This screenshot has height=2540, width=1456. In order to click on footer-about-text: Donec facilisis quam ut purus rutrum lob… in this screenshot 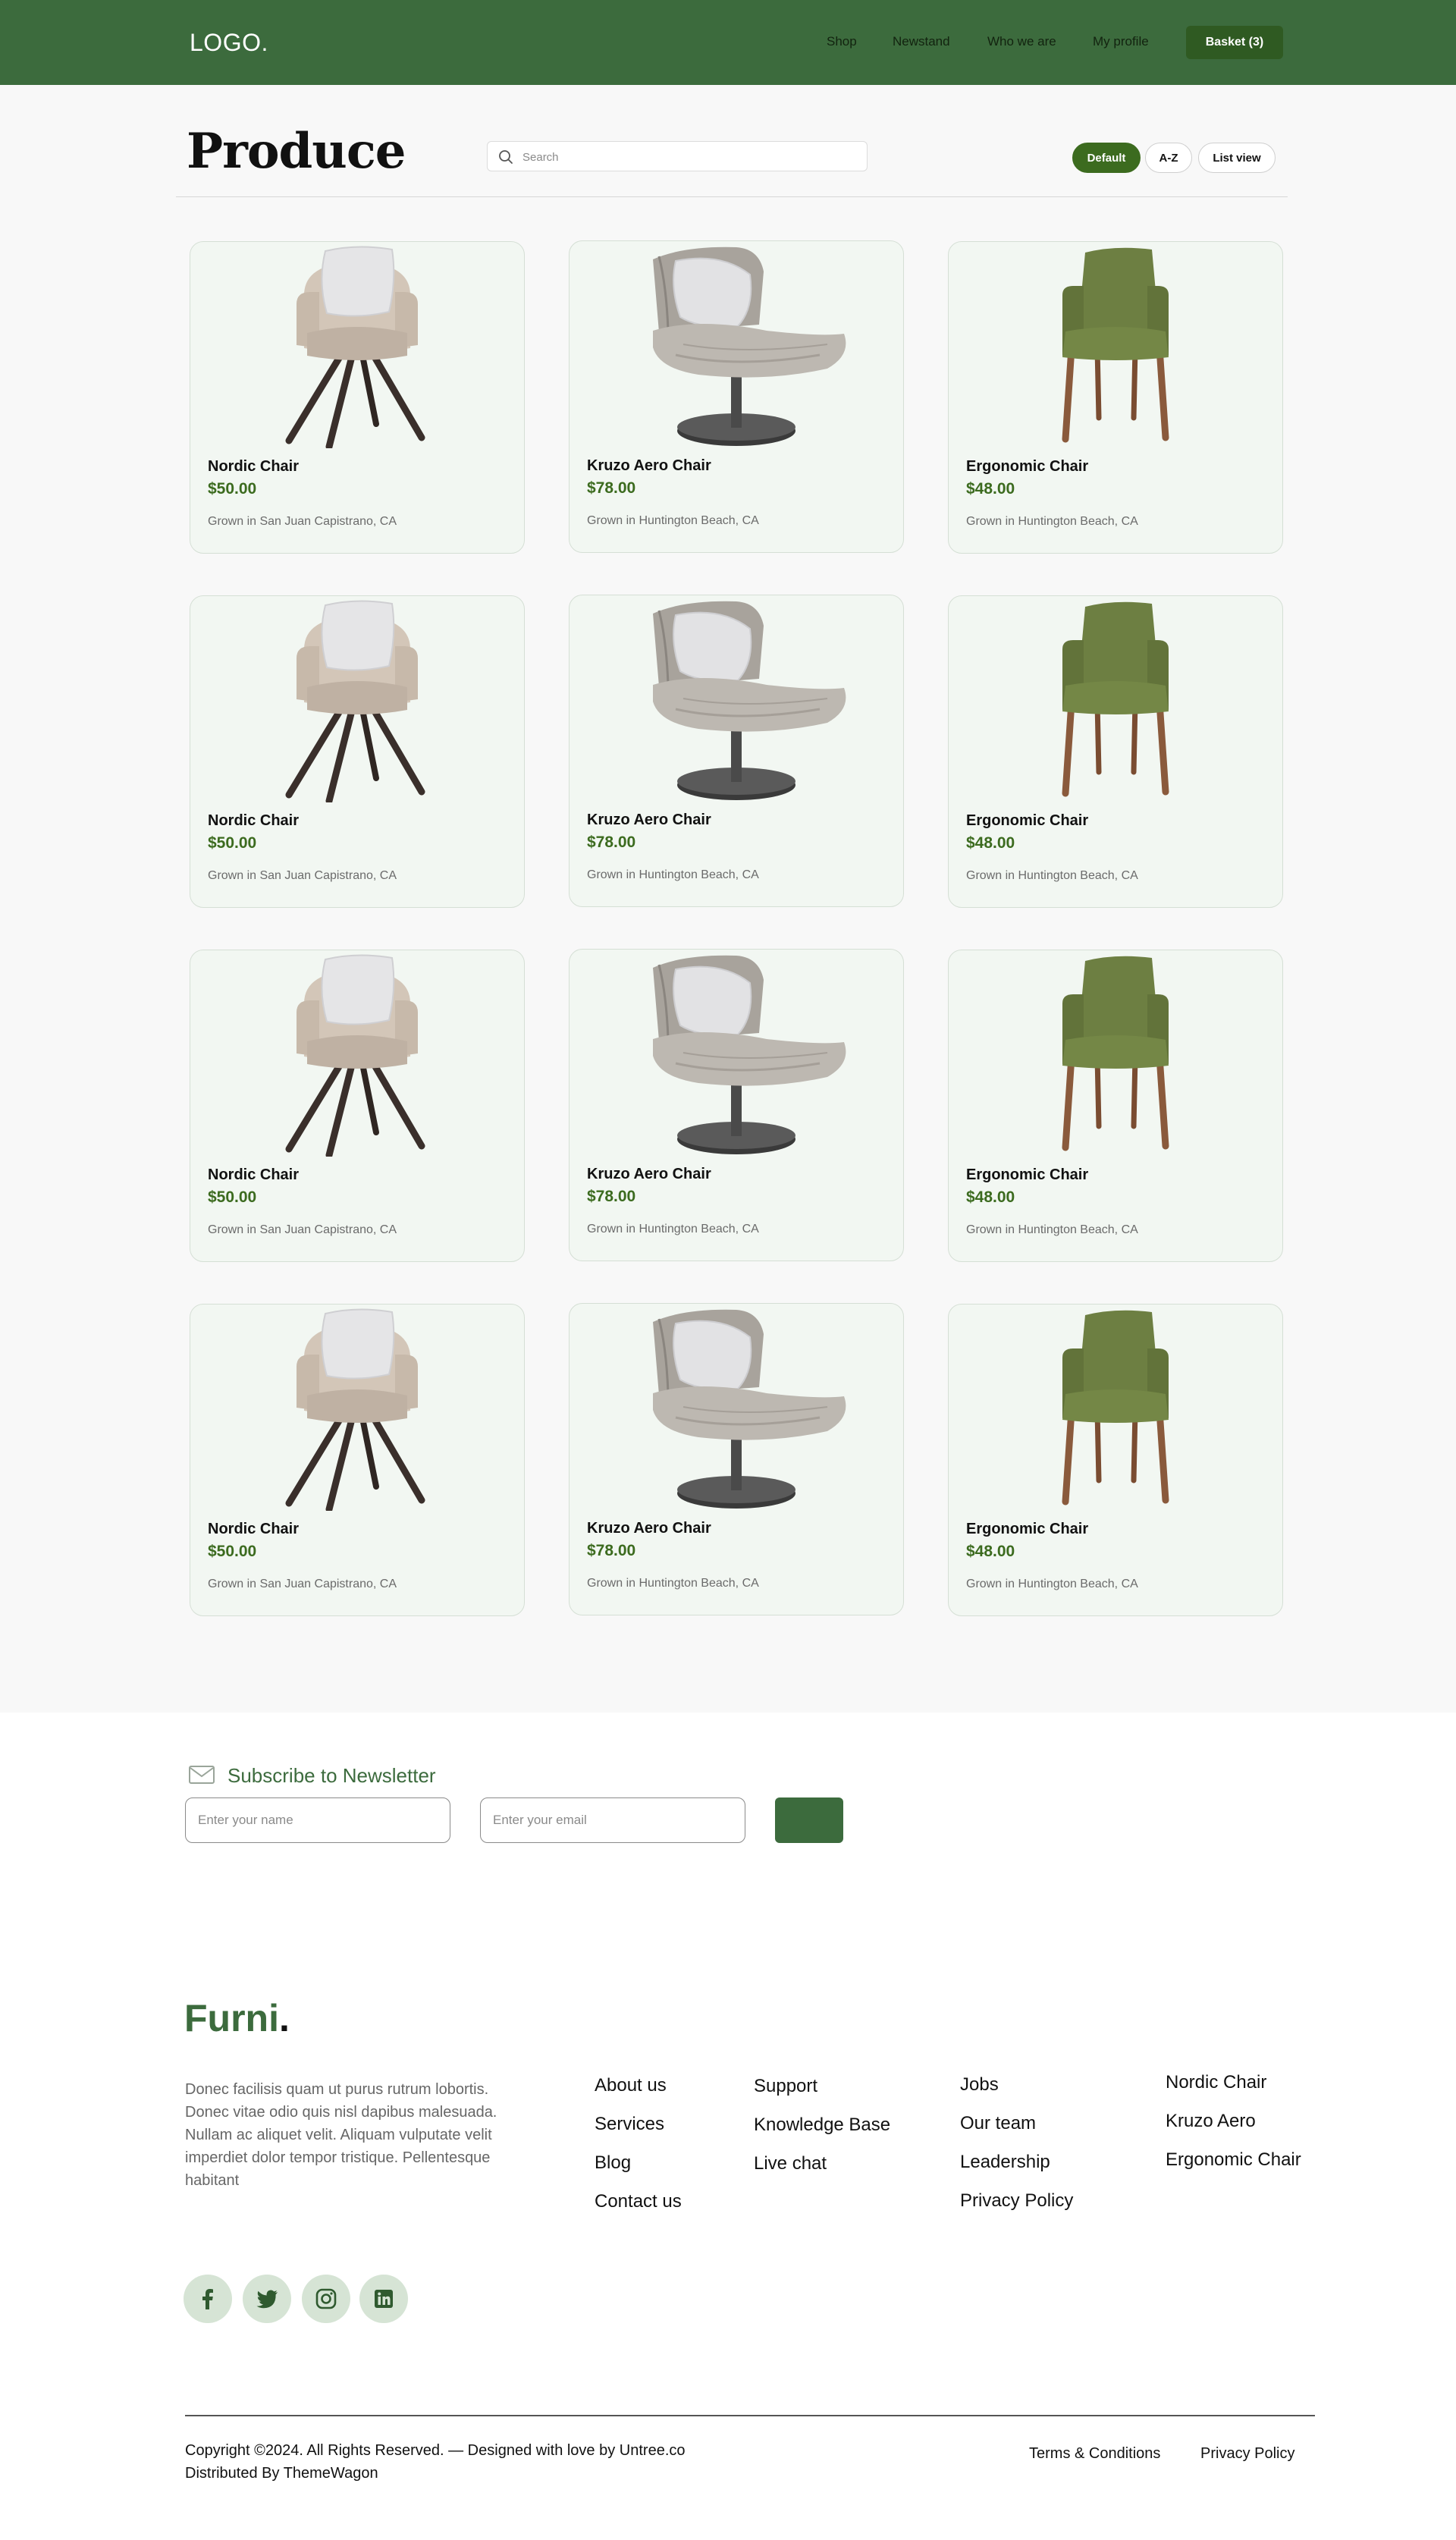, I will do `click(341, 2135)`.